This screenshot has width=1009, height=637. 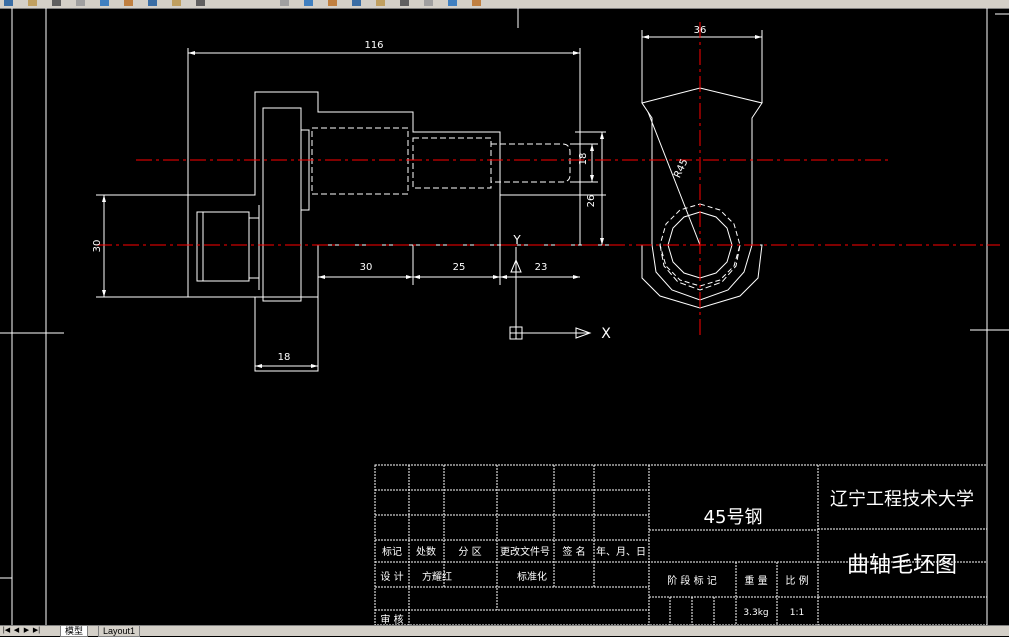 I want to click on first-tab-button: |◀, so click(x=6, y=630).